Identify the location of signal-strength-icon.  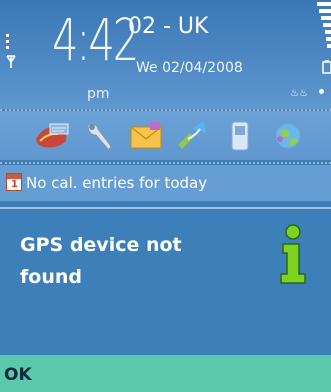
(11, 51).